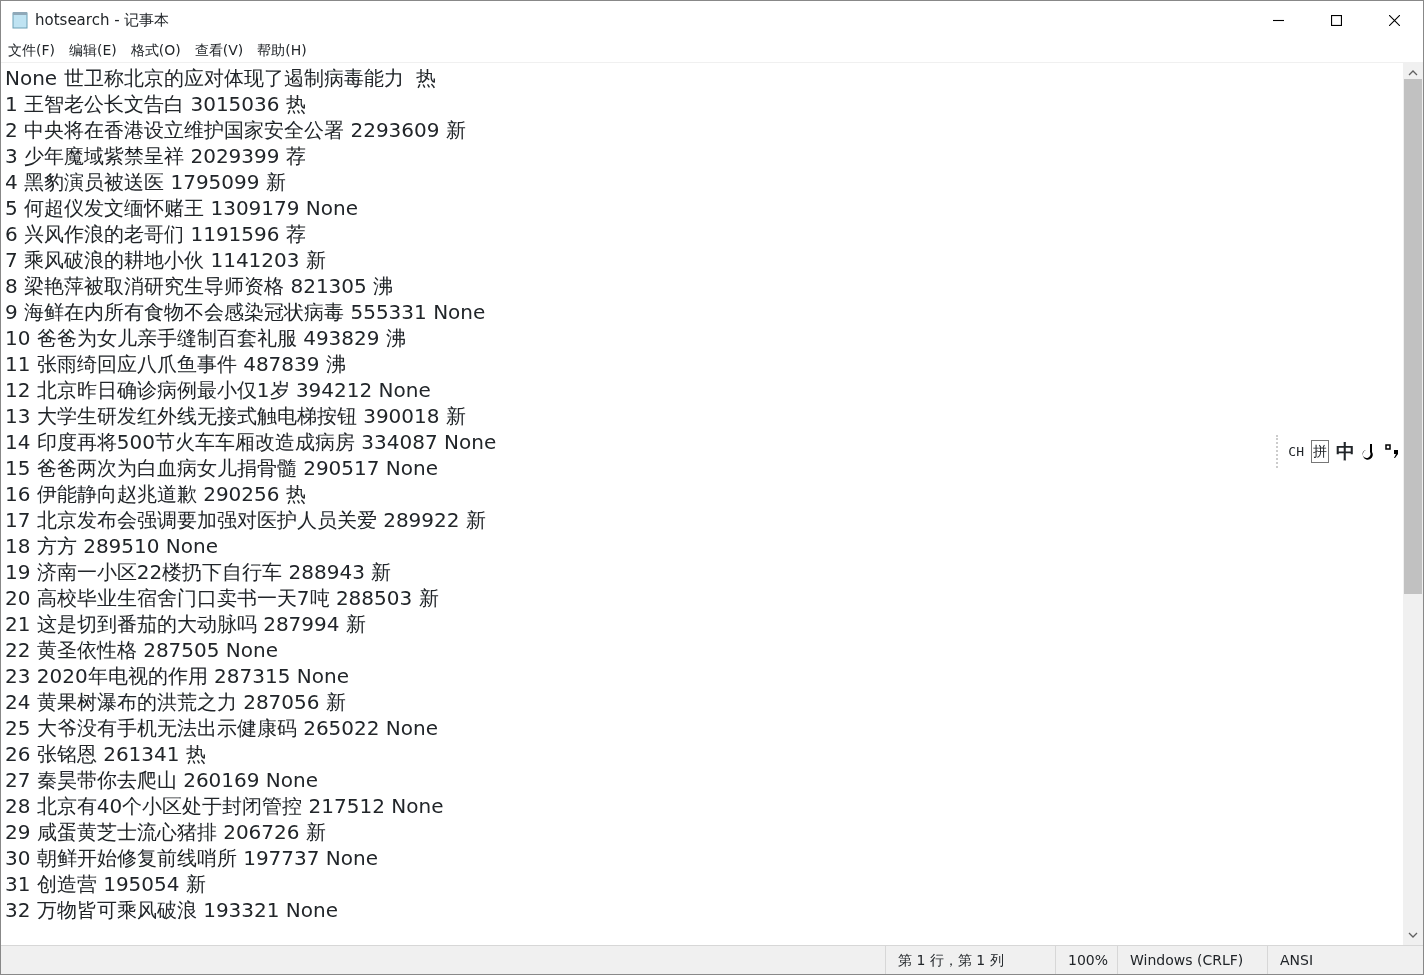 This screenshot has width=1424, height=975. Describe the element at coordinates (221, 78) in the screenshot. I see `text-line: None 世卫称北京的应对体现了遏制病毒能力 热` at that location.